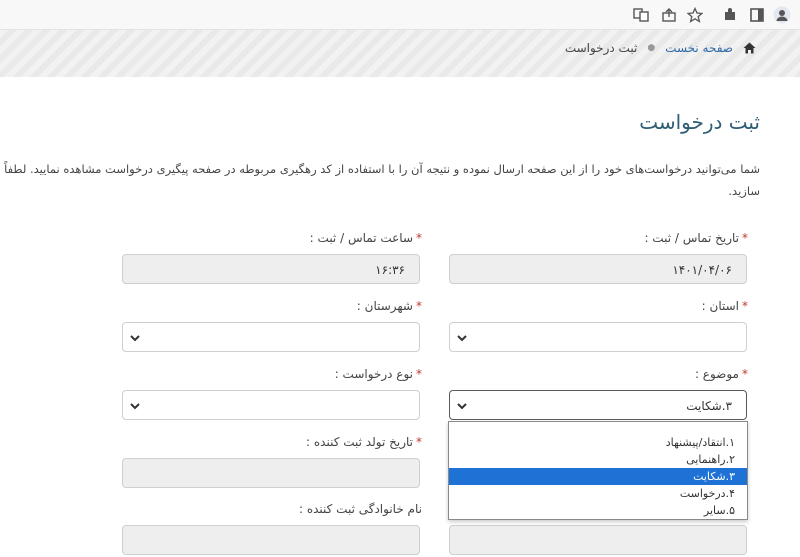 This screenshot has height=557, width=800. What do you see at coordinates (598, 269) in the screenshot?
I see `contact-date-field: ۱۴۰۱/۰۴/۰۶` at bounding box center [598, 269].